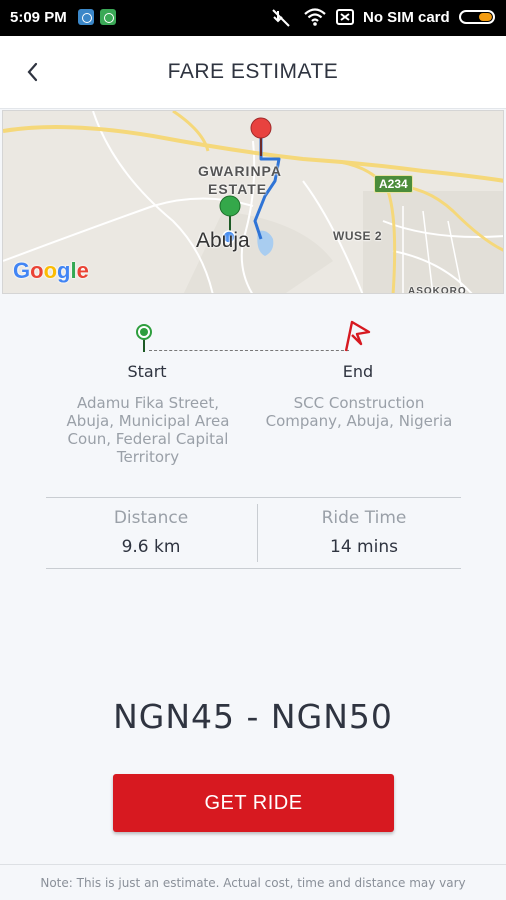  I want to click on status-bar: 5:09 PM No SIM card, so click(253, 18).